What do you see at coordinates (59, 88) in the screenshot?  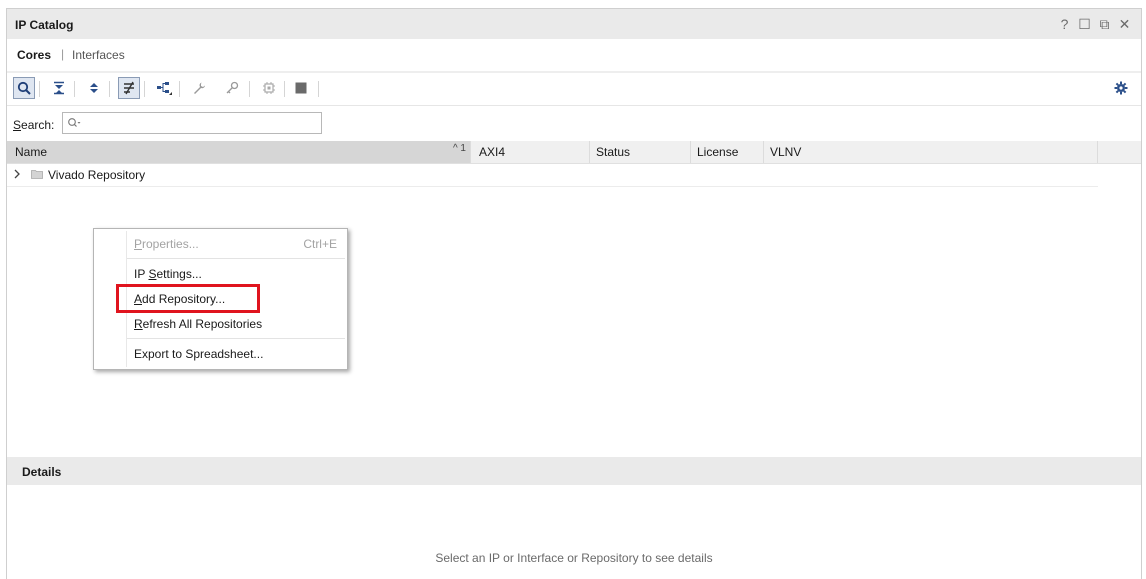 I see `collapse-all-icon` at bounding box center [59, 88].